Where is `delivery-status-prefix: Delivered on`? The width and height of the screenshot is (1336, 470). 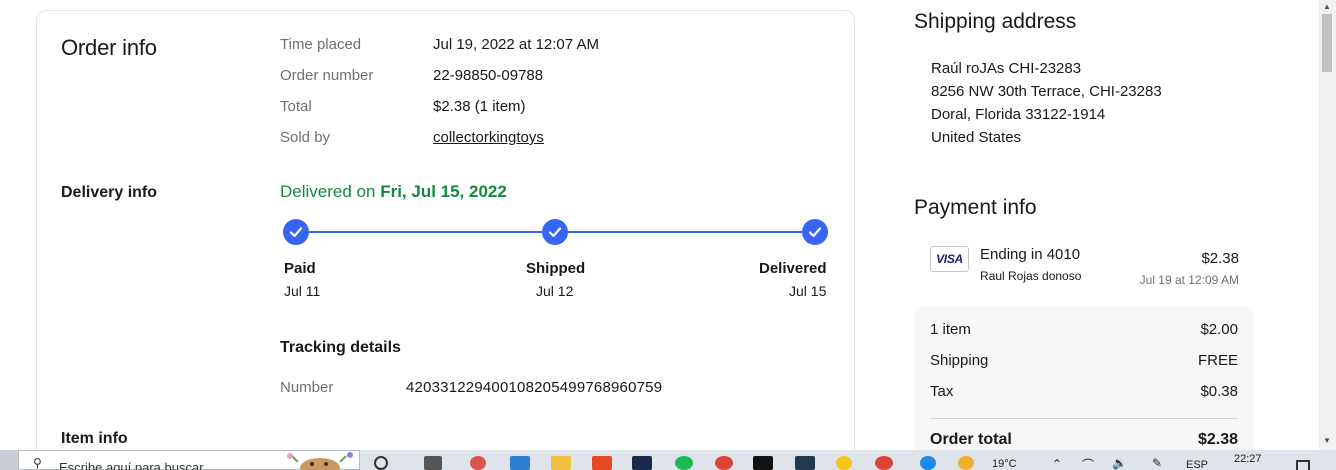 delivery-status-prefix: Delivered on is located at coordinates (328, 191).